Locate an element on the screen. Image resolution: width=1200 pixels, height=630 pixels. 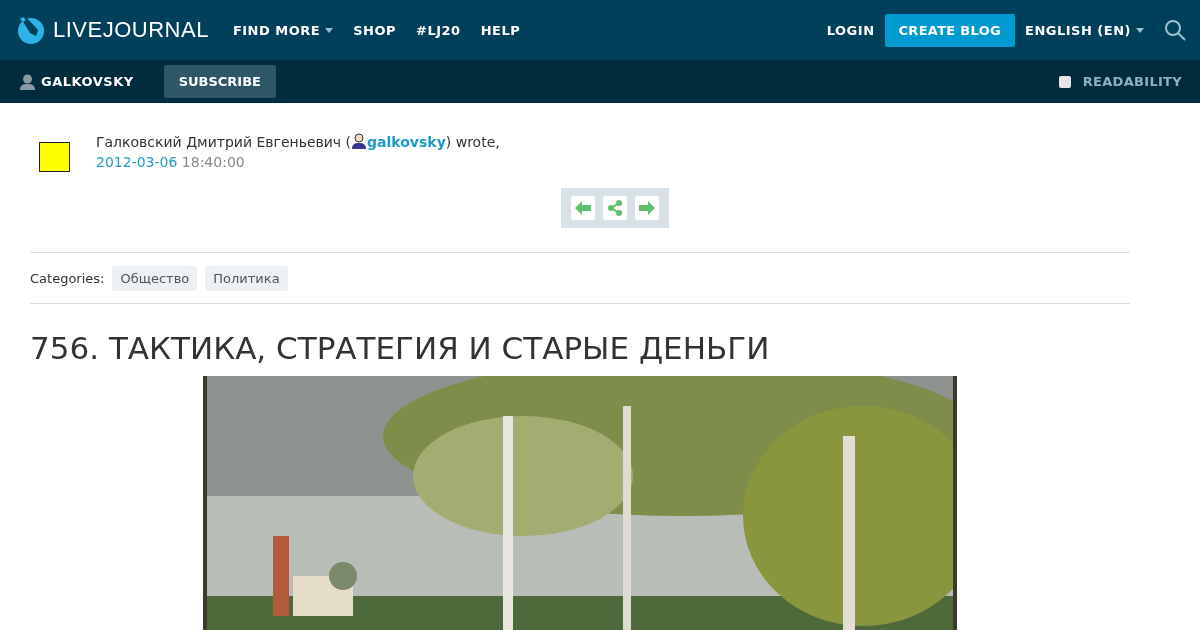
nav-link: SHOP is located at coordinates (374, 30).